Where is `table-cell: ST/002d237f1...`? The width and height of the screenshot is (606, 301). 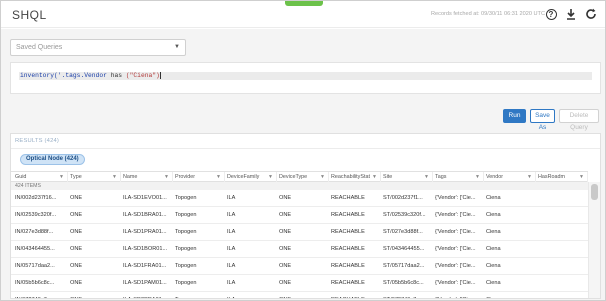 table-cell: ST/002d237f1... is located at coordinates (403, 198).